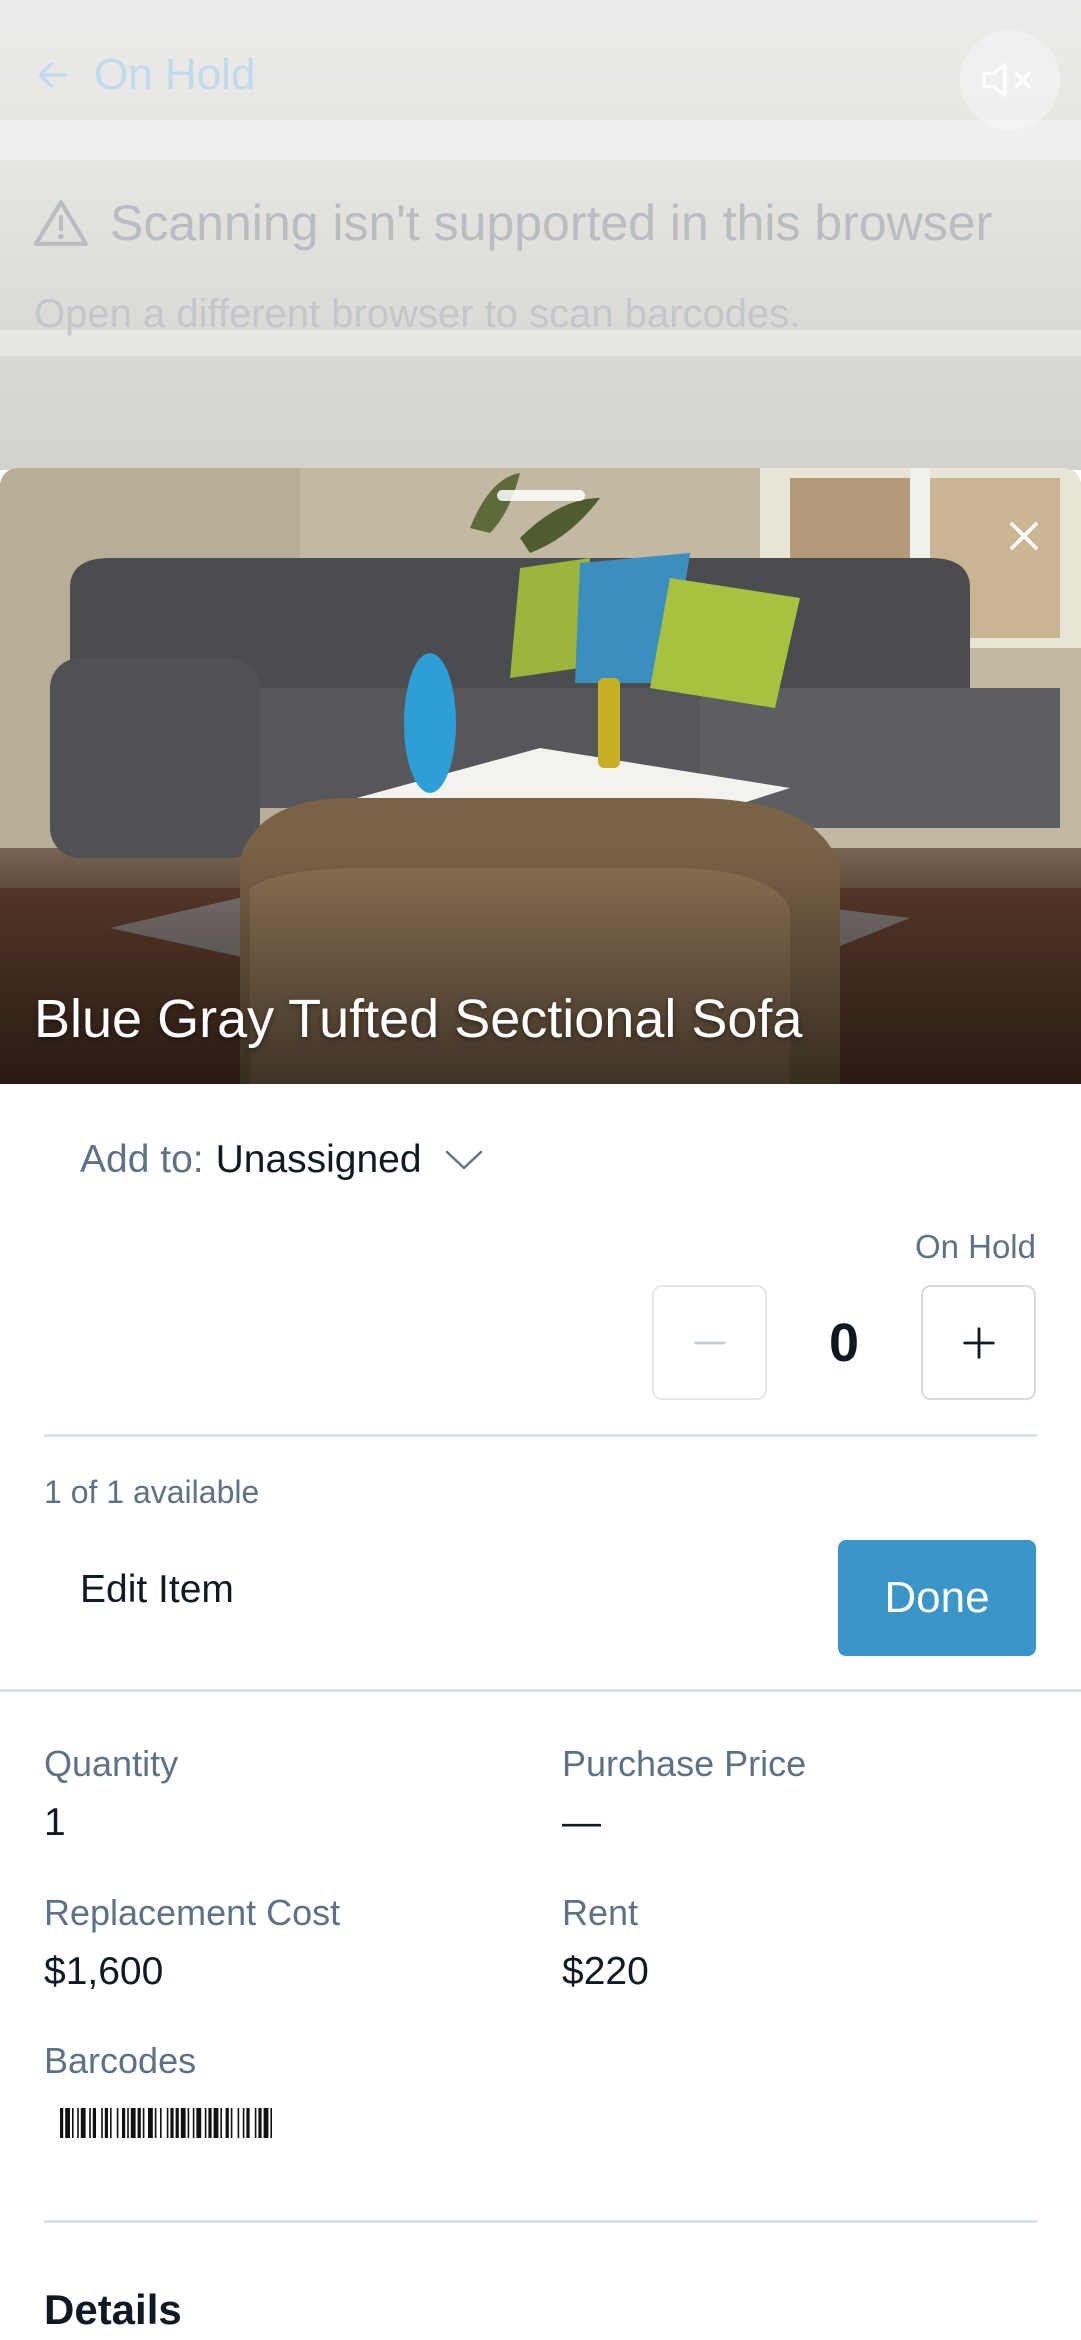  Describe the element at coordinates (600, 1912) in the screenshot. I see `rent-label: Rent` at that location.